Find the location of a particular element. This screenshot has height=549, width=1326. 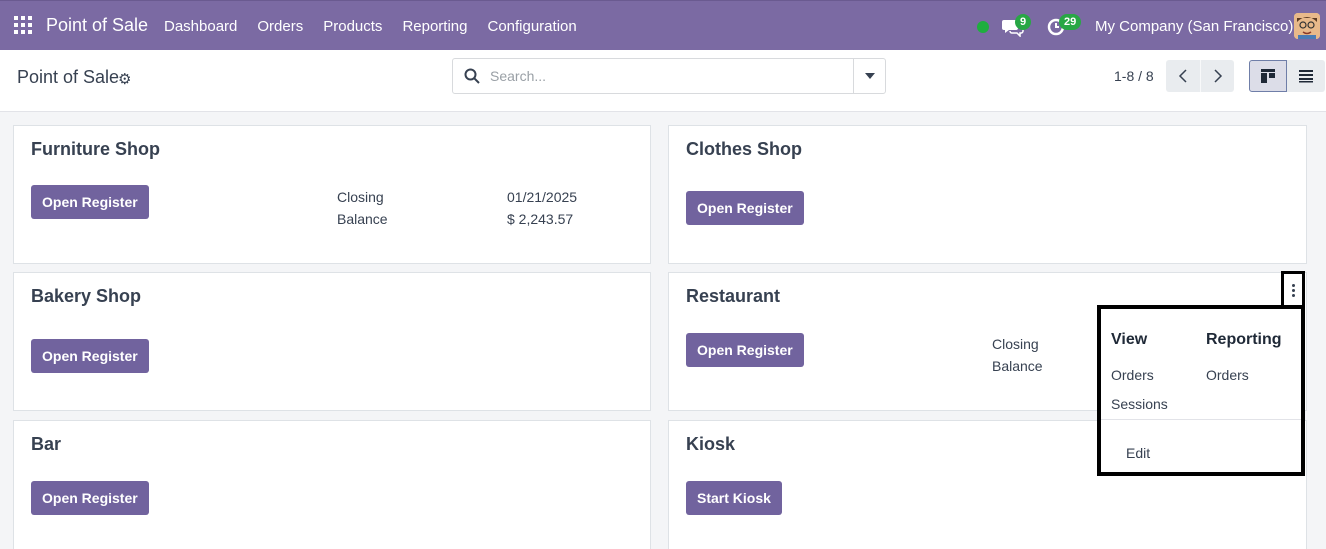

page-title: Point of Sale is located at coordinates (68, 77).